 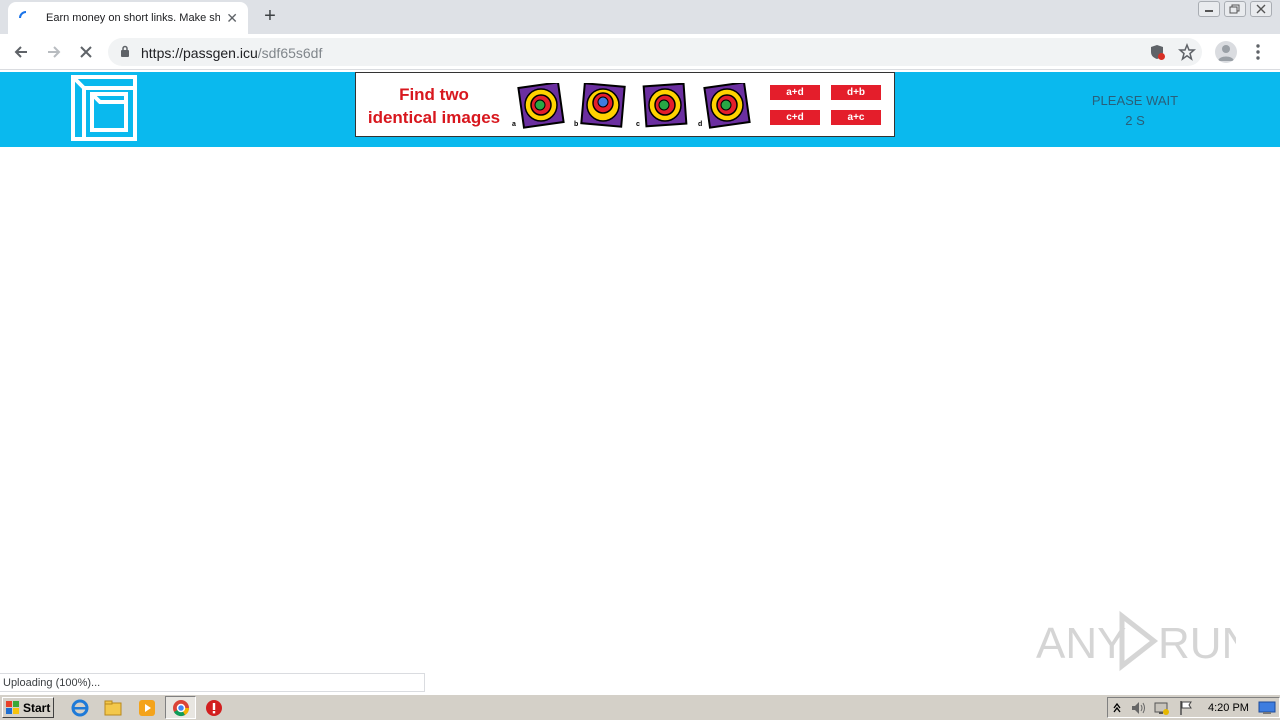 I want to click on show-desktop-icon, so click(x=1267, y=708).